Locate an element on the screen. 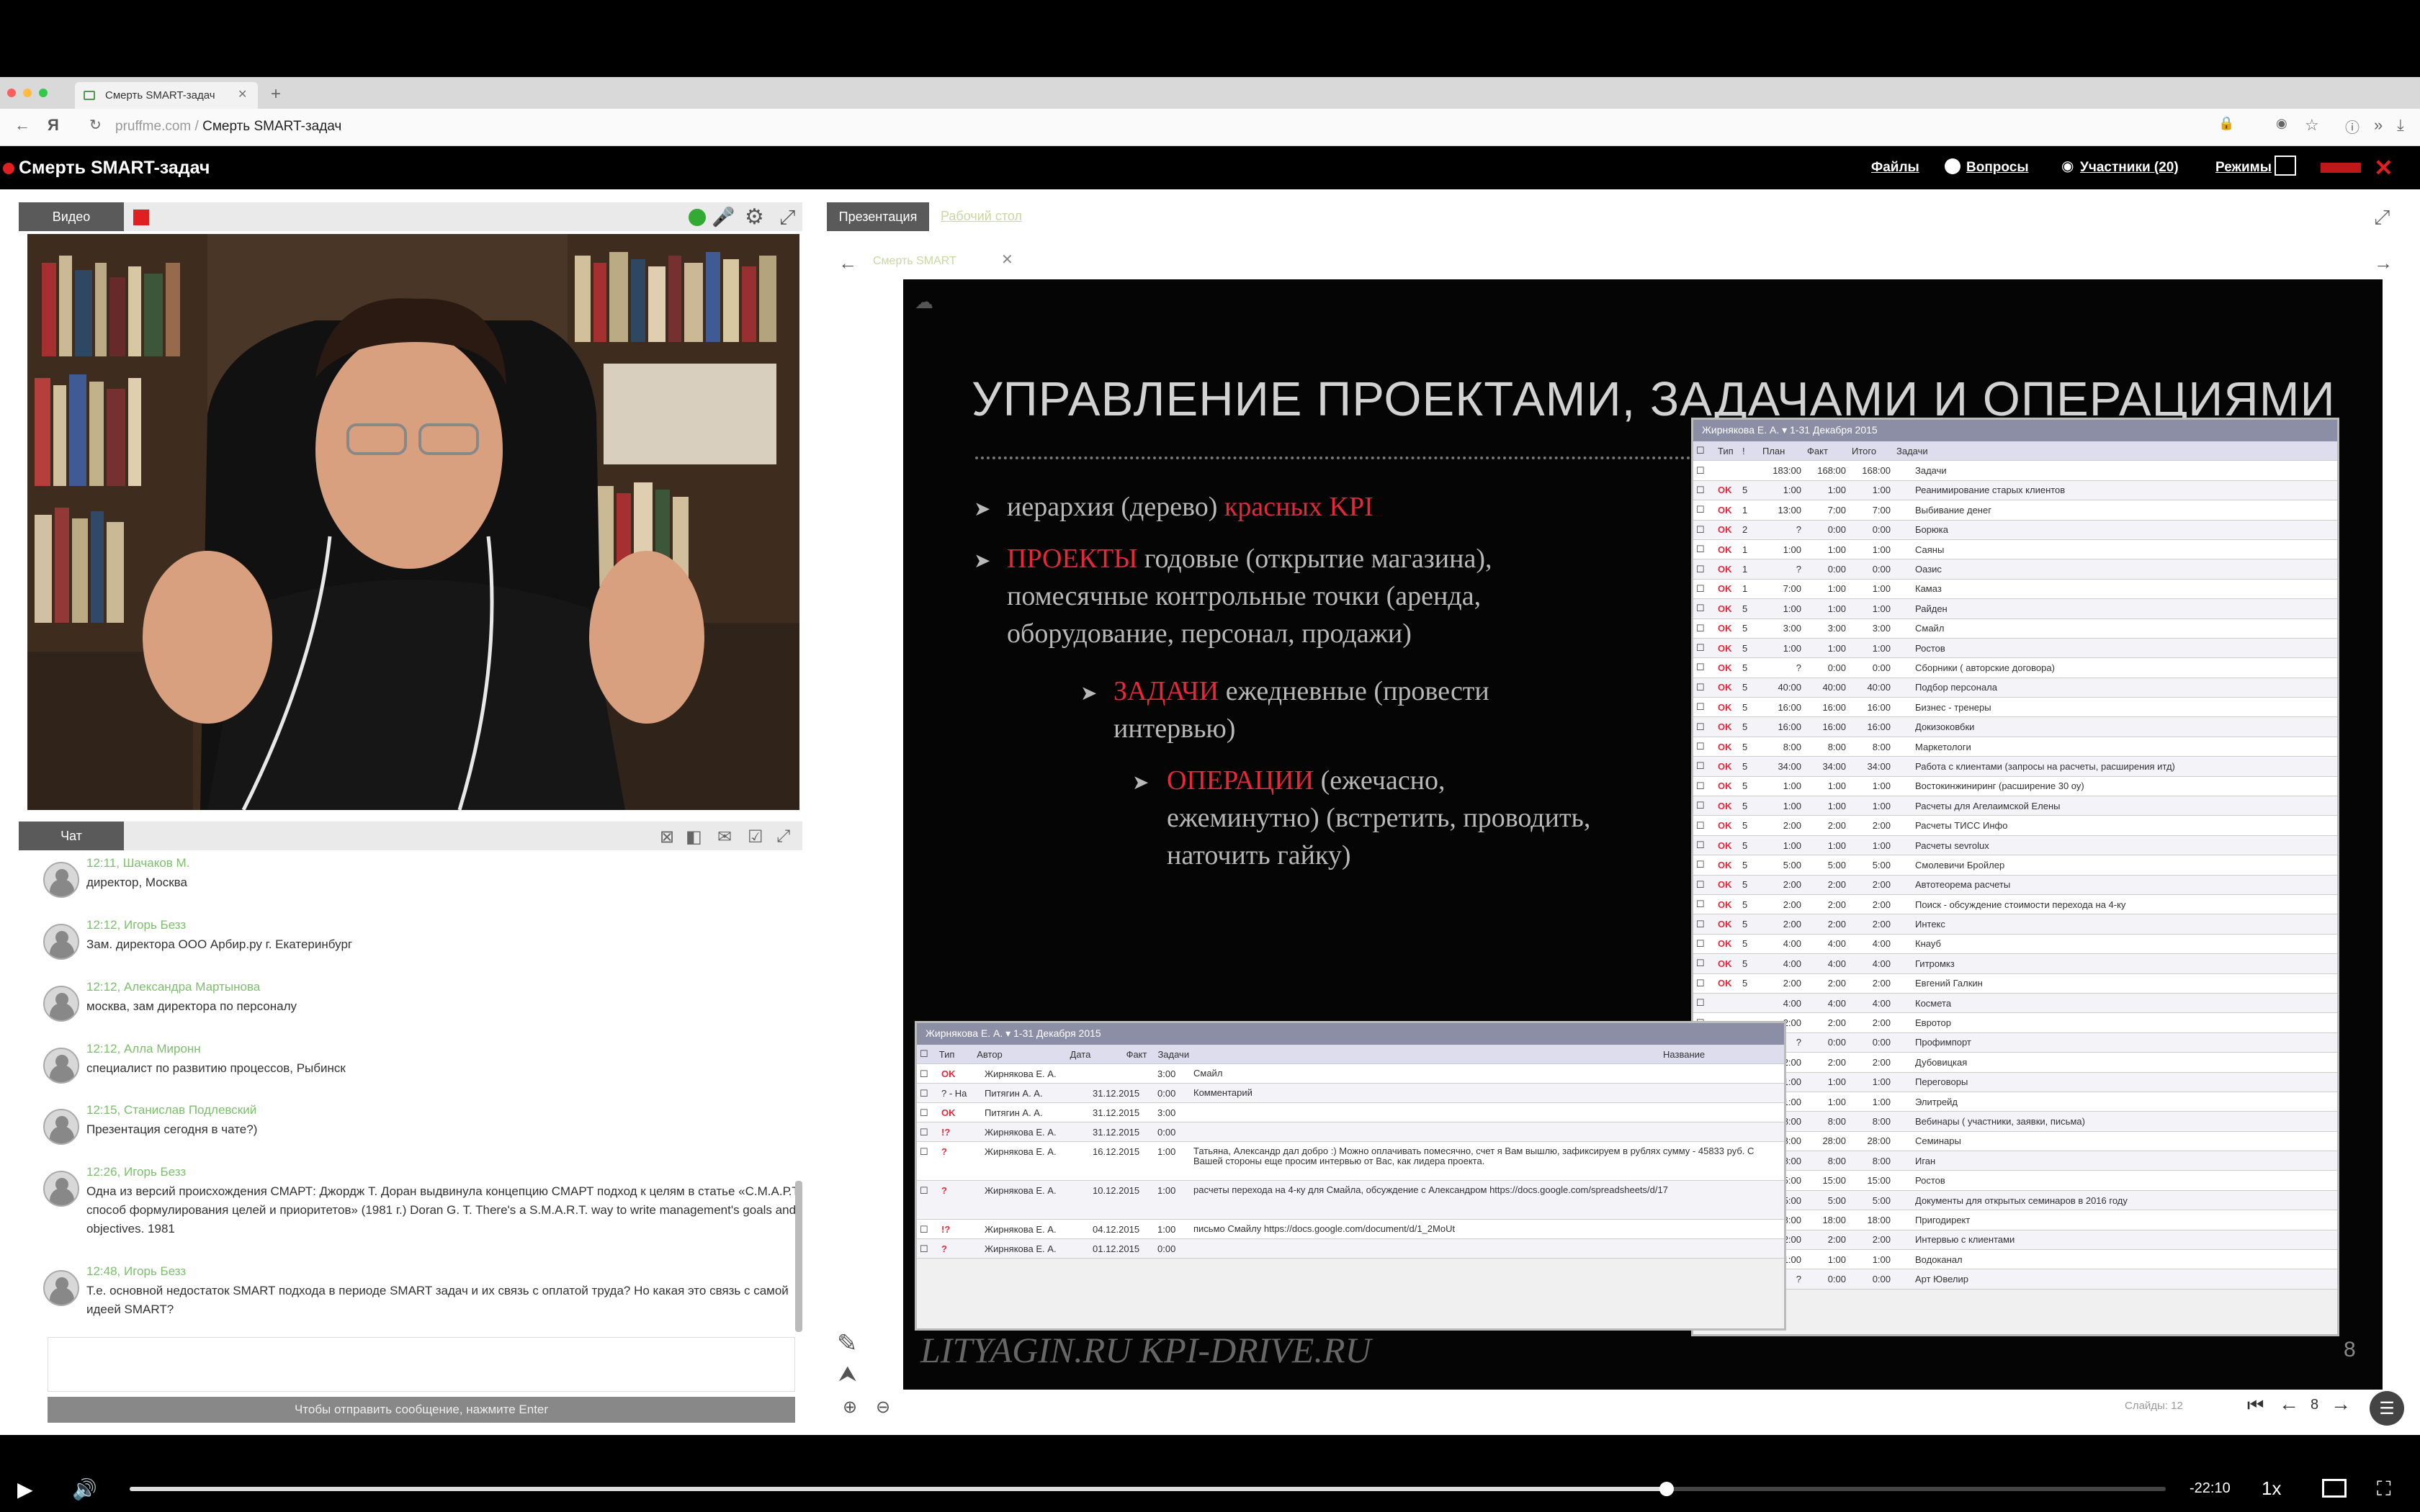 Image resolution: width=2420 pixels, height=1512 pixels. more-icon: » is located at coordinates (2378, 125).